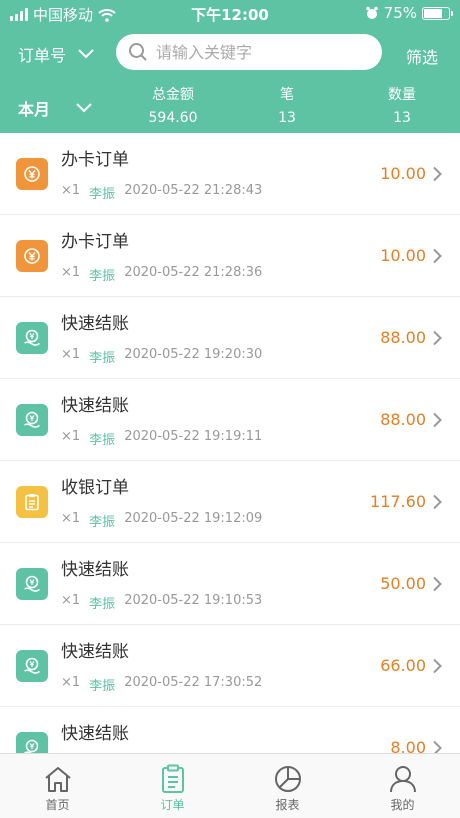  Describe the element at coordinates (403, 583) in the screenshot. I see `order-amount: 50.00` at that location.